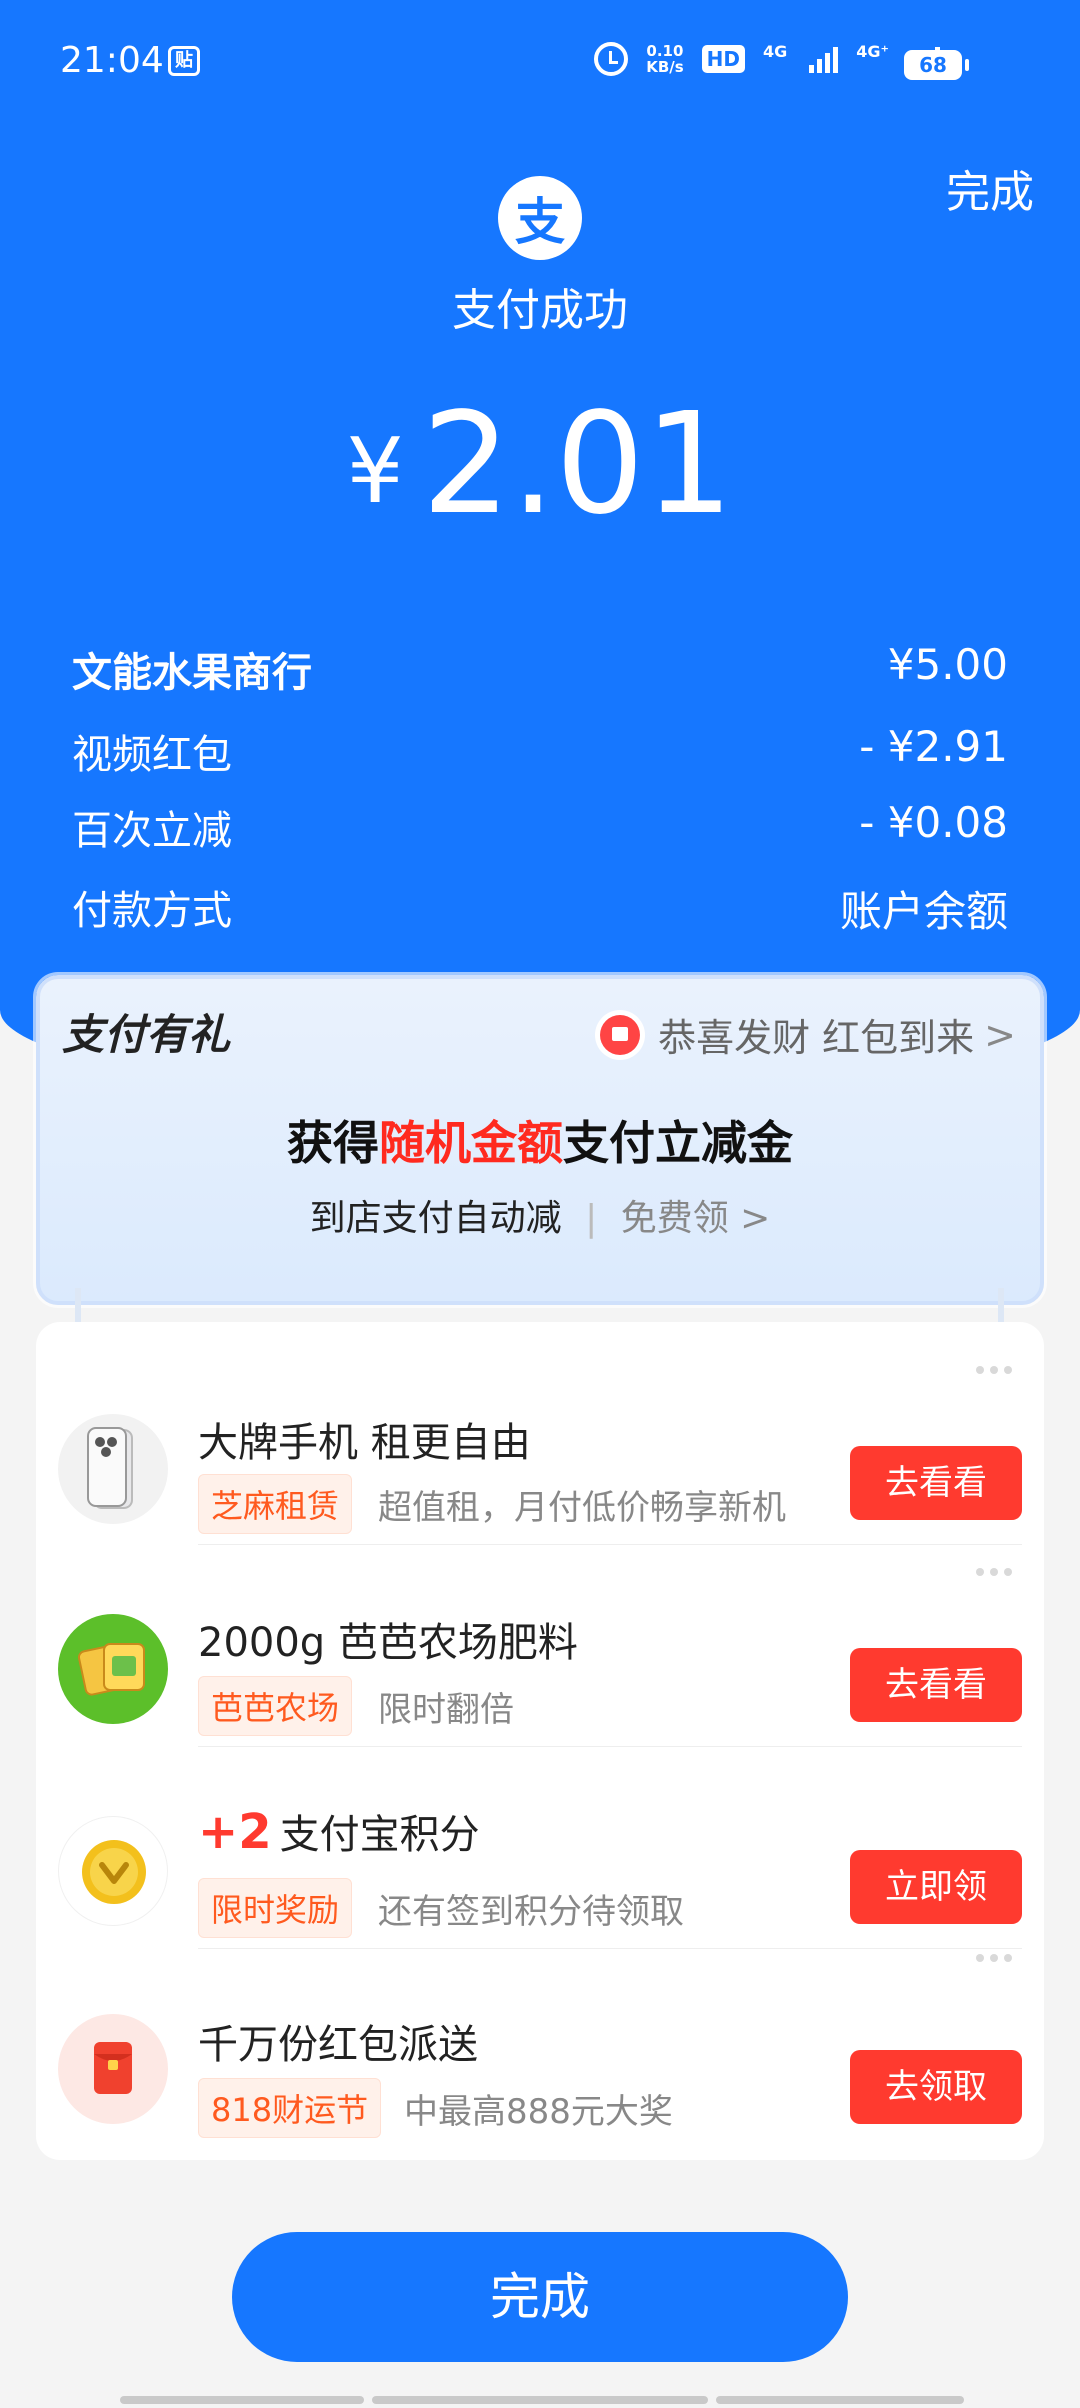 Image resolution: width=1080 pixels, height=2408 pixels. Describe the element at coordinates (446, 1710) in the screenshot. I see `offer-desc: 限时翻倍` at that location.